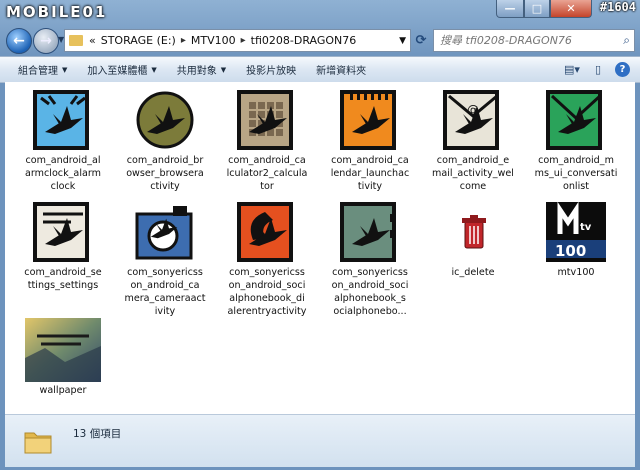 The height and width of the screenshot is (470, 640). I want to click on slideshow-button: 投影片放映, so click(271, 69).